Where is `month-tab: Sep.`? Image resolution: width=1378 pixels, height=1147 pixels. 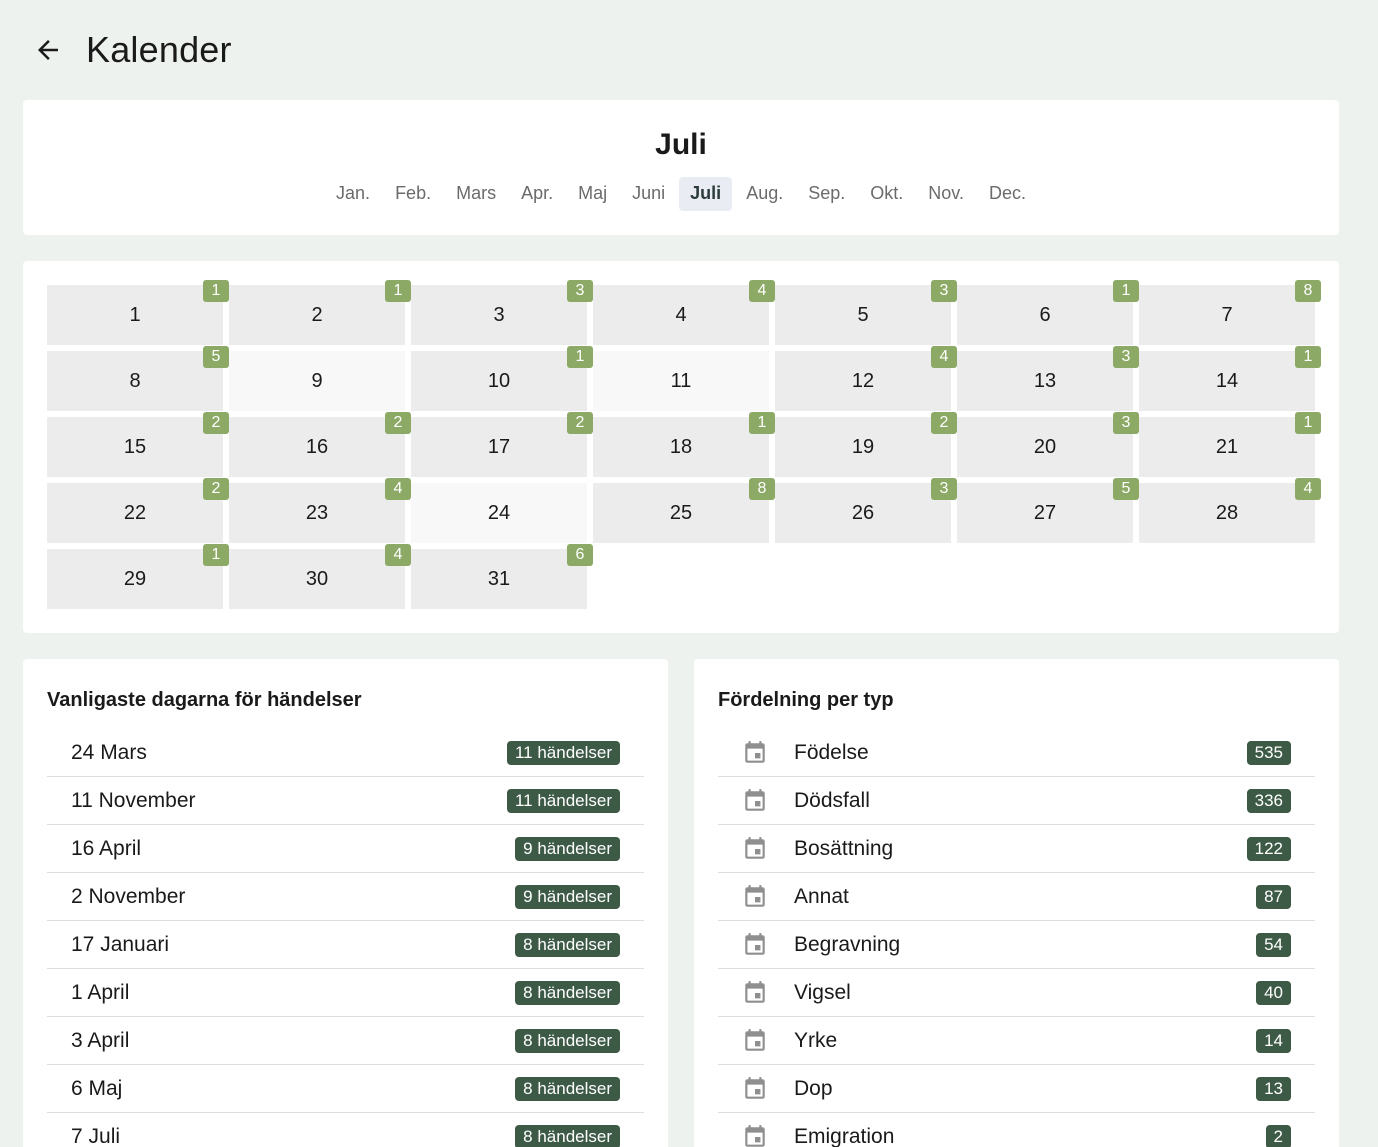 month-tab: Sep. is located at coordinates (826, 194).